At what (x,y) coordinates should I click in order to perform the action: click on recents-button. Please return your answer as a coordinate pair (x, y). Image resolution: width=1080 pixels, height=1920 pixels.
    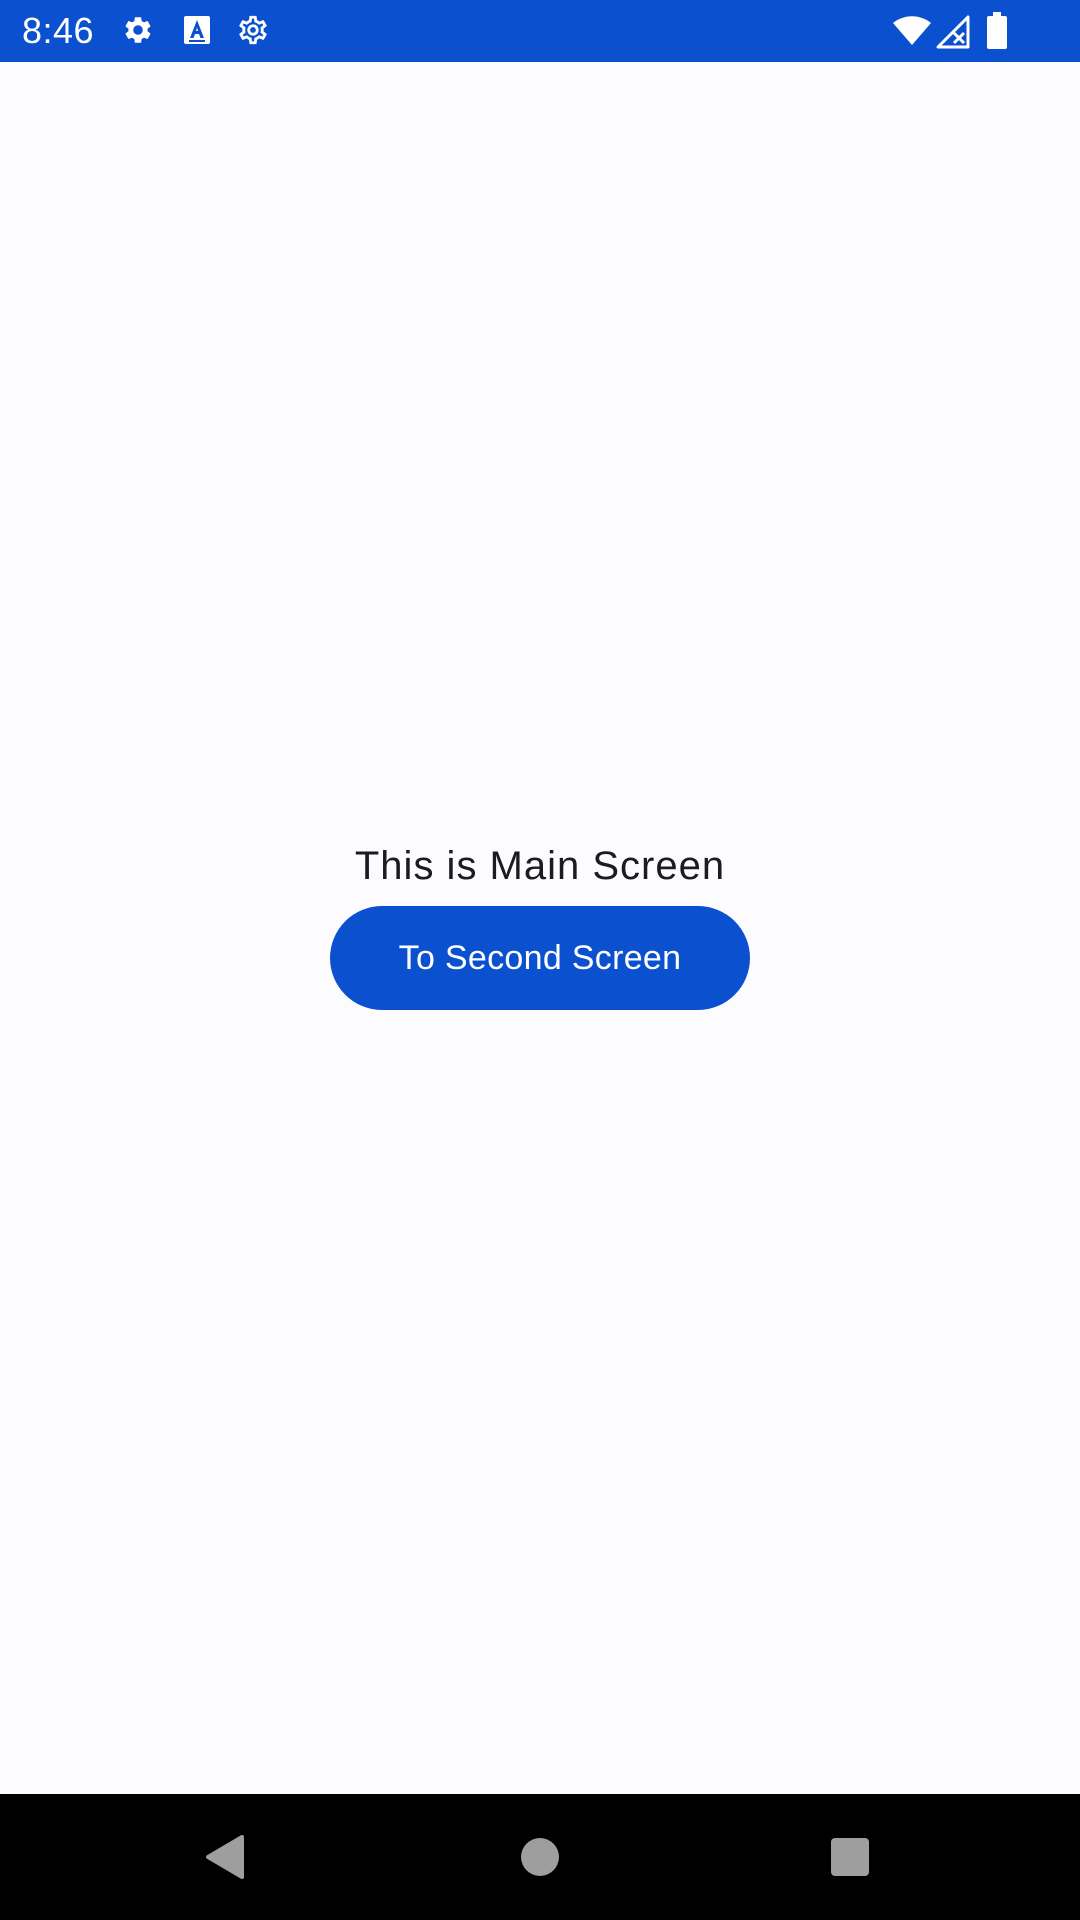
    Looking at the image, I should click on (850, 1857).